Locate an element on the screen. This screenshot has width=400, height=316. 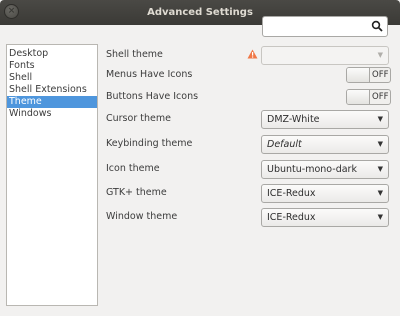
icon-theme-label: Icon theme is located at coordinates (133, 168).